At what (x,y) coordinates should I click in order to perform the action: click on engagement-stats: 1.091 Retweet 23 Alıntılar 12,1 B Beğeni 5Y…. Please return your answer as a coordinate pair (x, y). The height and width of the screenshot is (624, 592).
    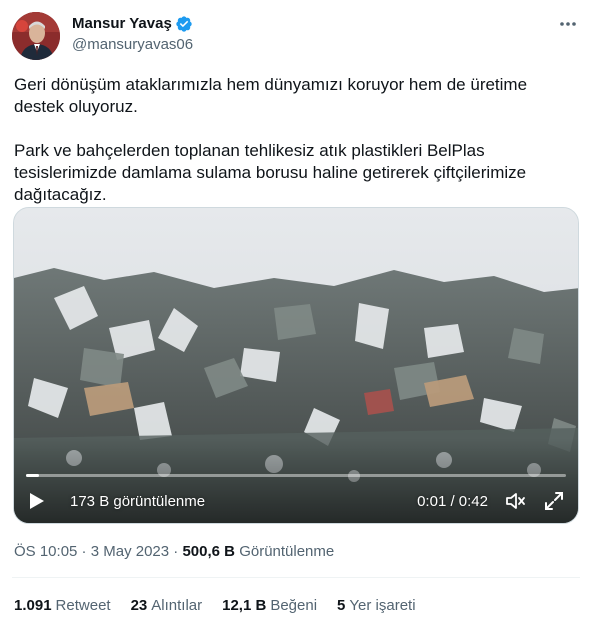
    Looking at the image, I should click on (225, 606).